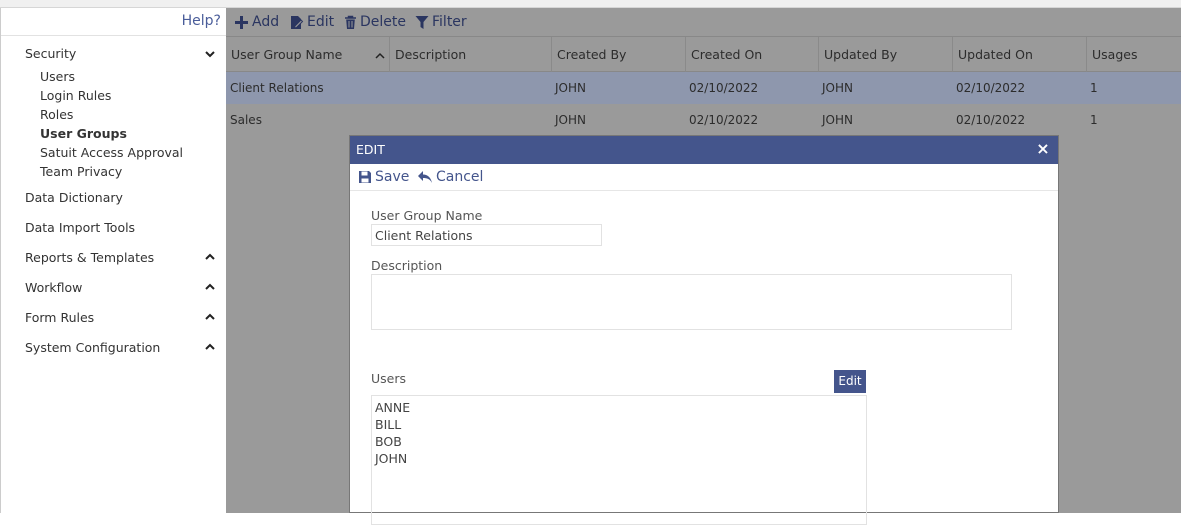 This screenshot has width=1181, height=525. Describe the element at coordinates (75, 95) in the screenshot. I see `sidebar-item-login-rules: Login Rules` at that location.